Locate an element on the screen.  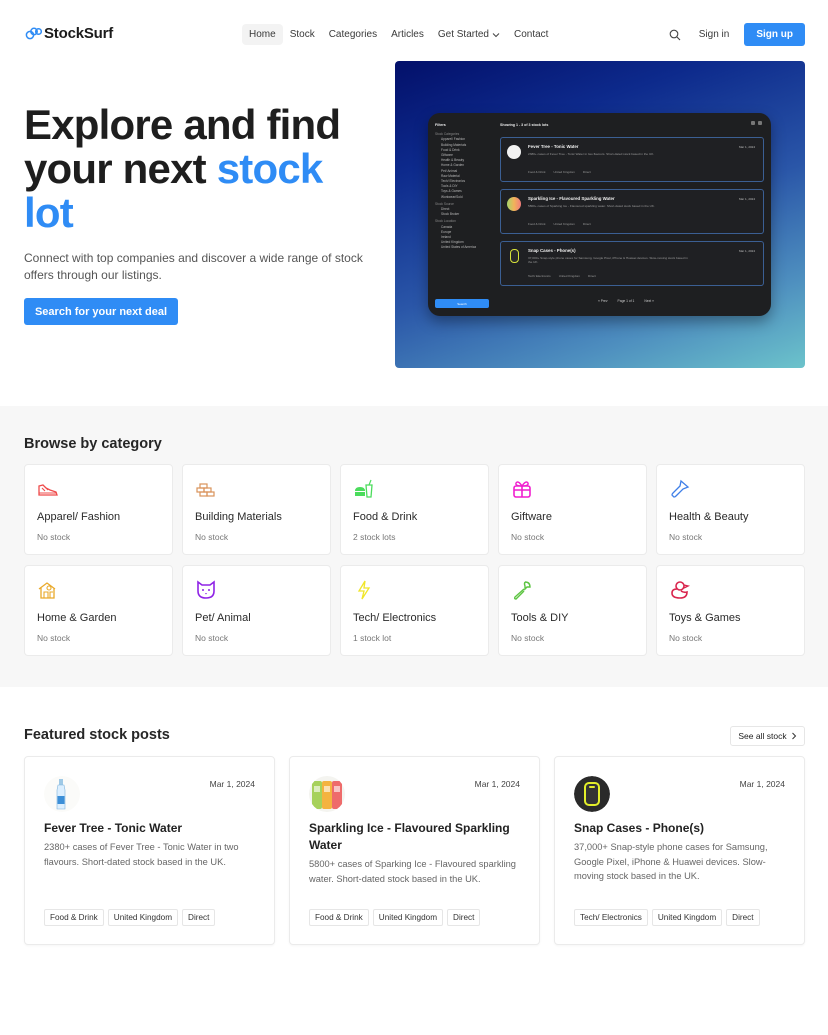
category-card-tech-electronics: Tech/ Electronics 1 stock lot is located at coordinates (414, 610).